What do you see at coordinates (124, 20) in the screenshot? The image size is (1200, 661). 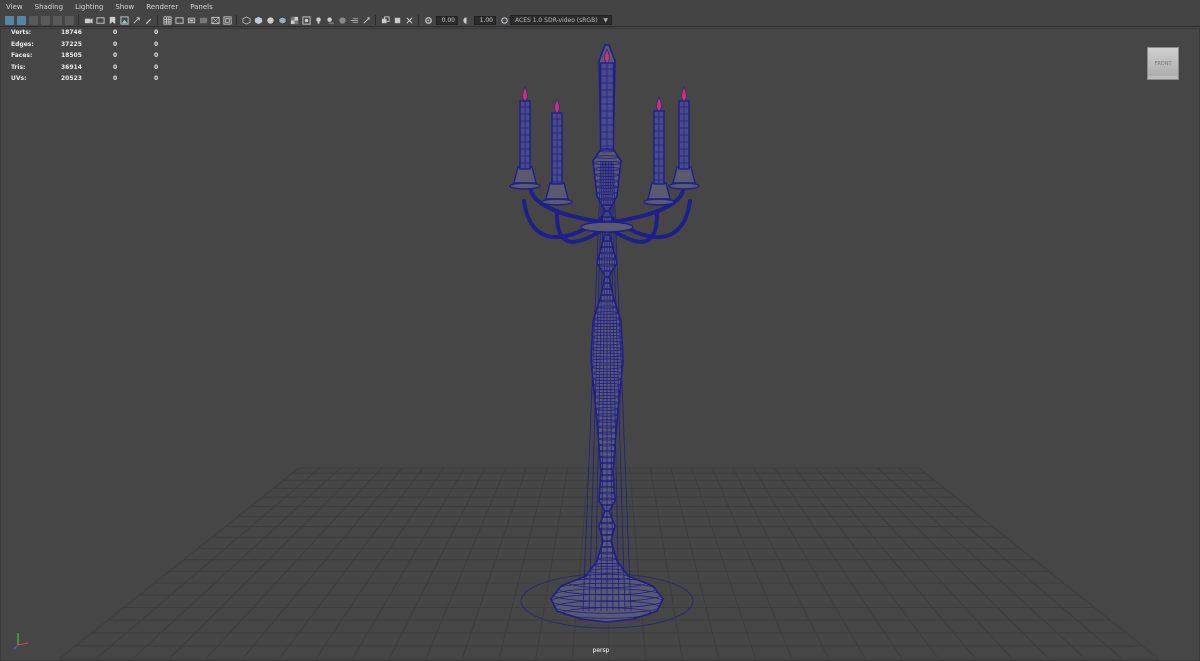 I see `image-plane-toggle-icon` at bounding box center [124, 20].